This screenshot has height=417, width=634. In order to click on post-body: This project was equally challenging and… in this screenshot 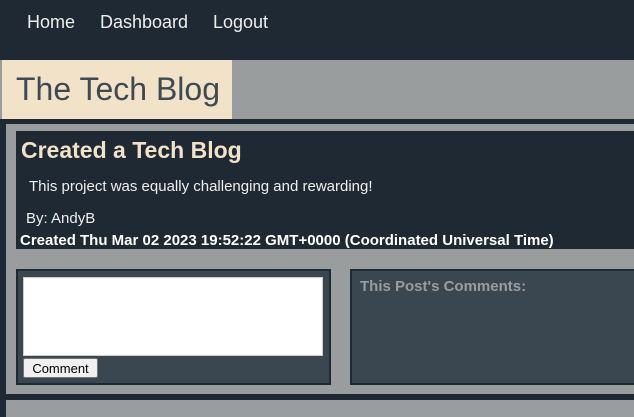, I will do `click(201, 186)`.